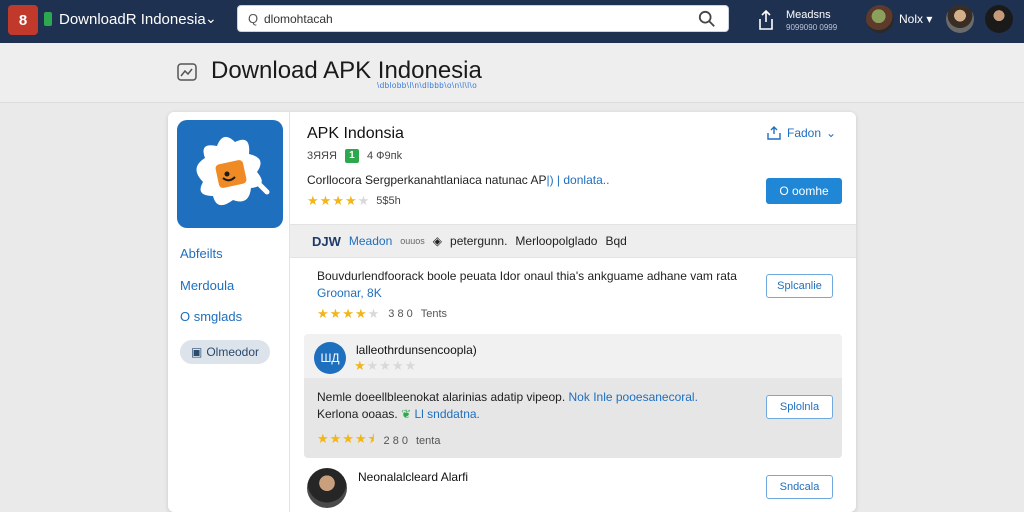 The width and height of the screenshot is (1024, 512). What do you see at coordinates (412, 241) in the screenshot?
I see `filter-small-label: ouuos` at bounding box center [412, 241].